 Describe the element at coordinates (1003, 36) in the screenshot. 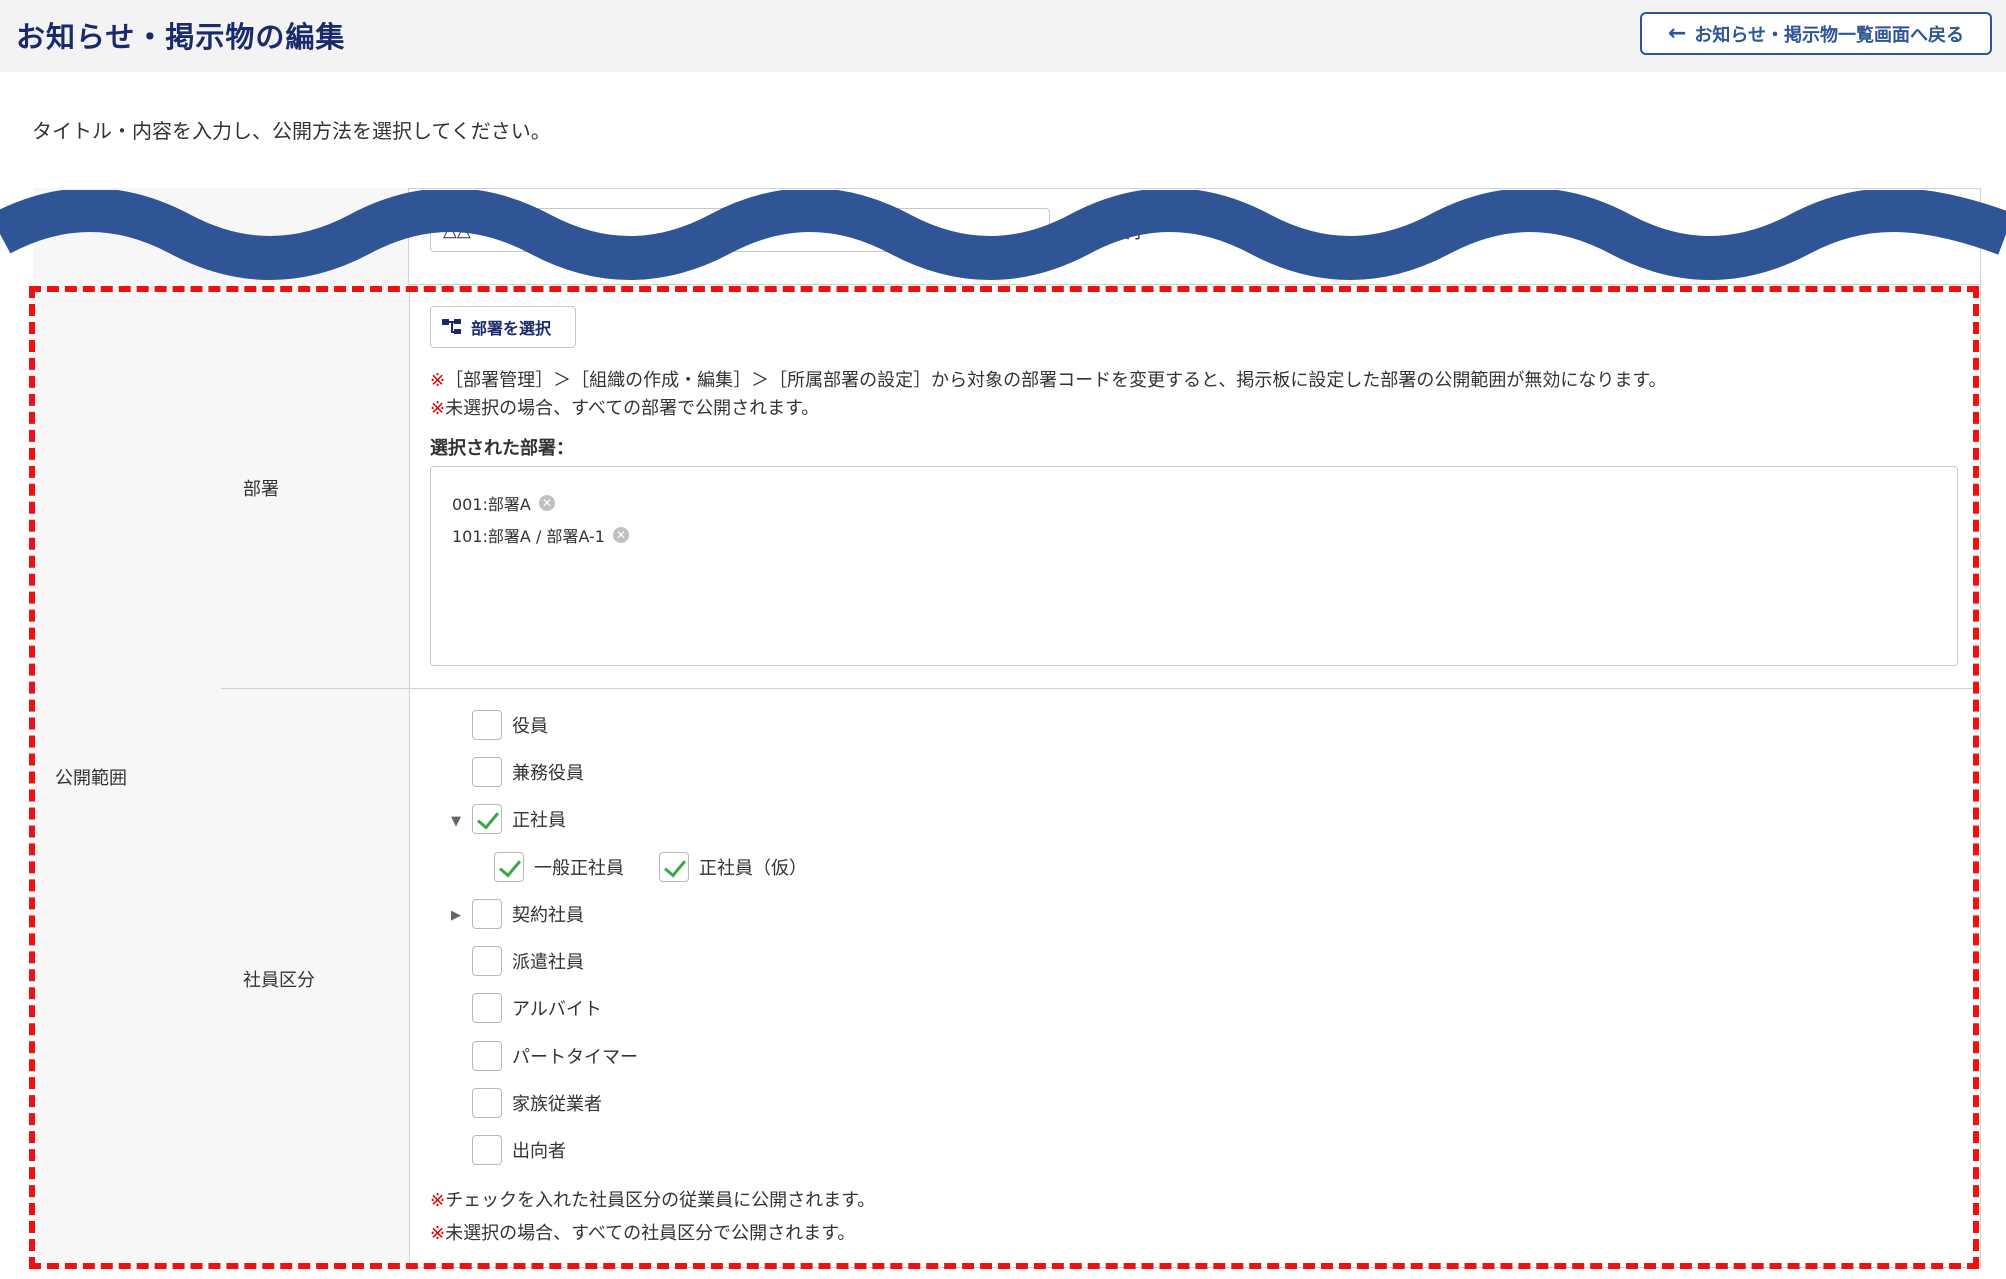

I see `page-header: お知らせ・掲示物の編集 ← お知らせ・掲示物一覧画面へ戻る` at that location.